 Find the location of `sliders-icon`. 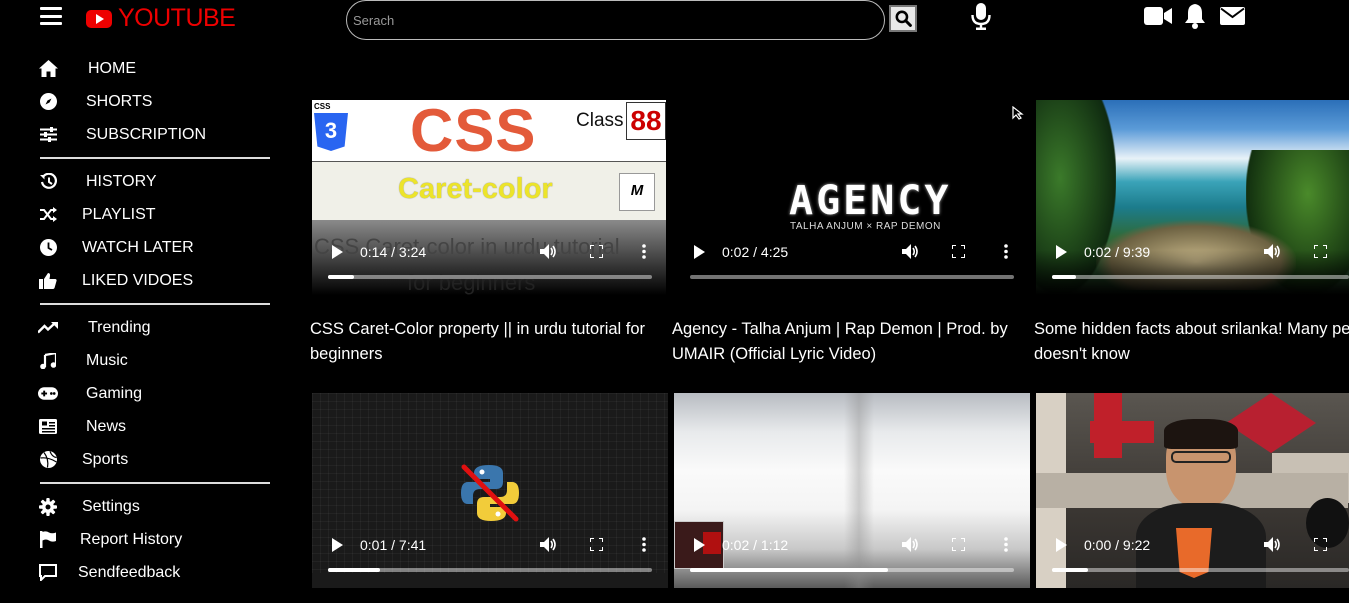

sliders-icon is located at coordinates (48, 135).